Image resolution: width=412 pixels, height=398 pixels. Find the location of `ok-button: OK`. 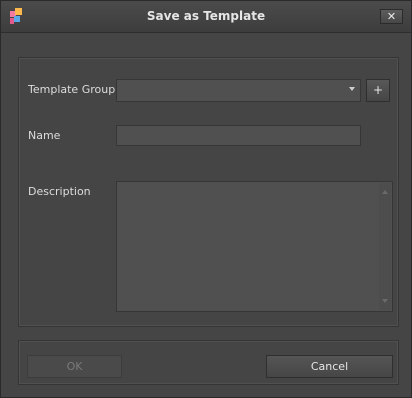

ok-button: OK is located at coordinates (74, 366).